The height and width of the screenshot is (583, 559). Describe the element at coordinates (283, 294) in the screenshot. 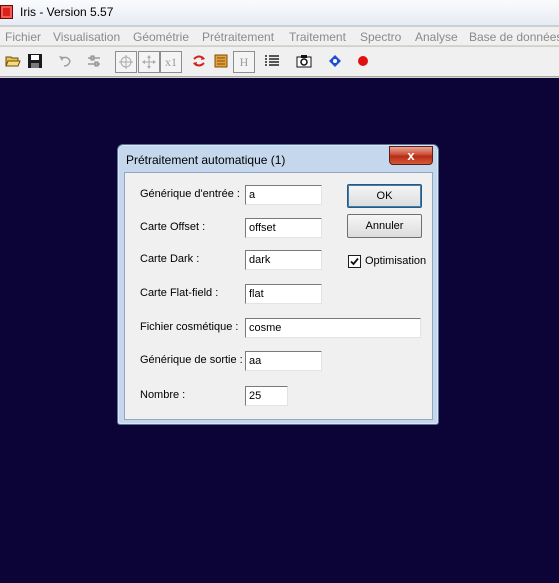

I see `flat-field: flat` at that location.